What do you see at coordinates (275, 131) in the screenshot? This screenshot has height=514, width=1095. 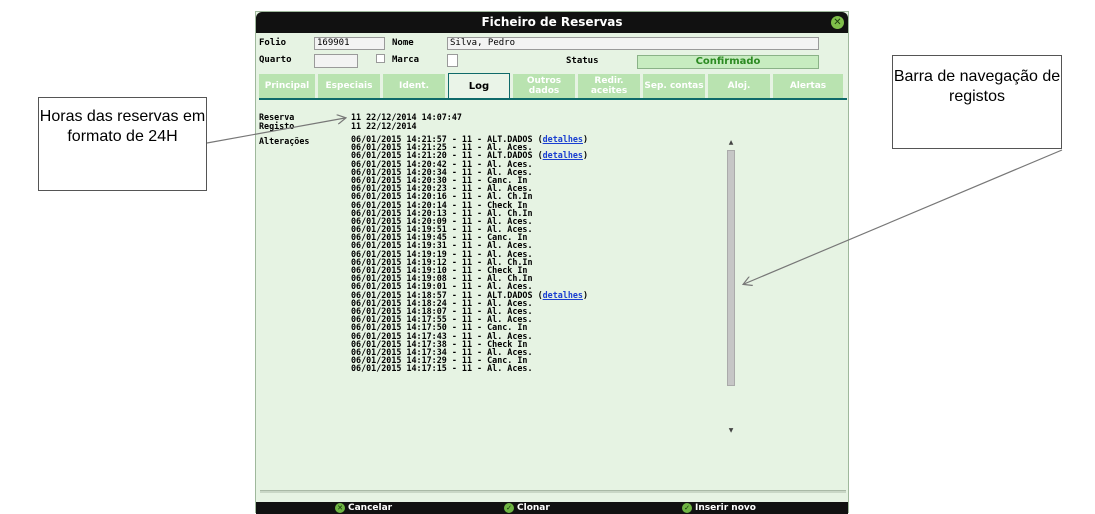 I see `arrow-to-times` at bounding box center [275, 131].